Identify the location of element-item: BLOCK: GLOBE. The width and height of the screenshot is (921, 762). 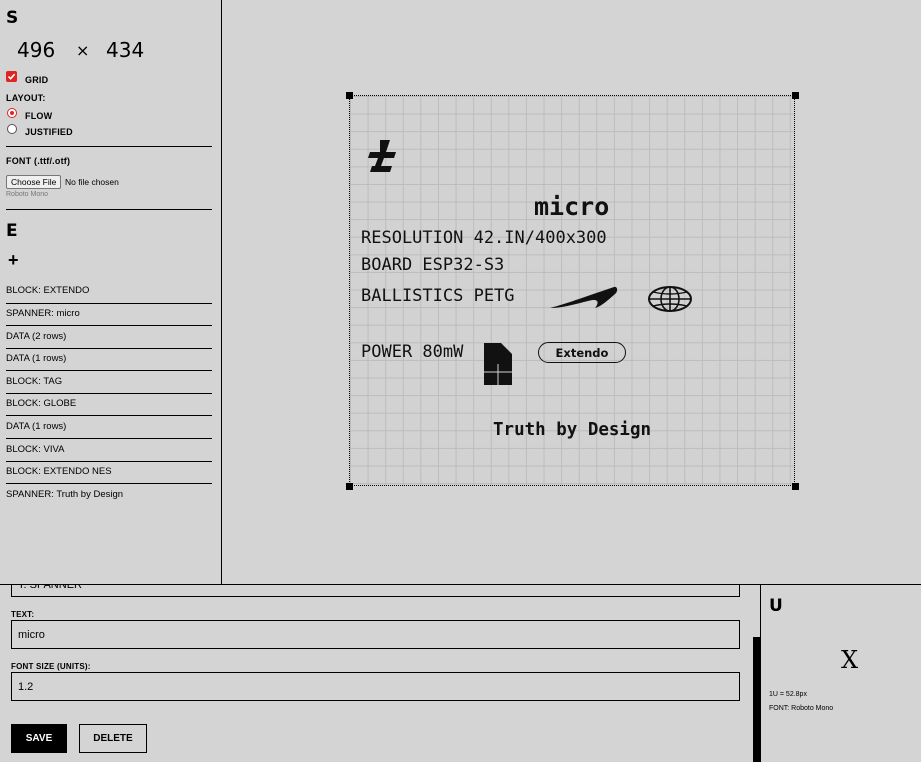
(41, 403).